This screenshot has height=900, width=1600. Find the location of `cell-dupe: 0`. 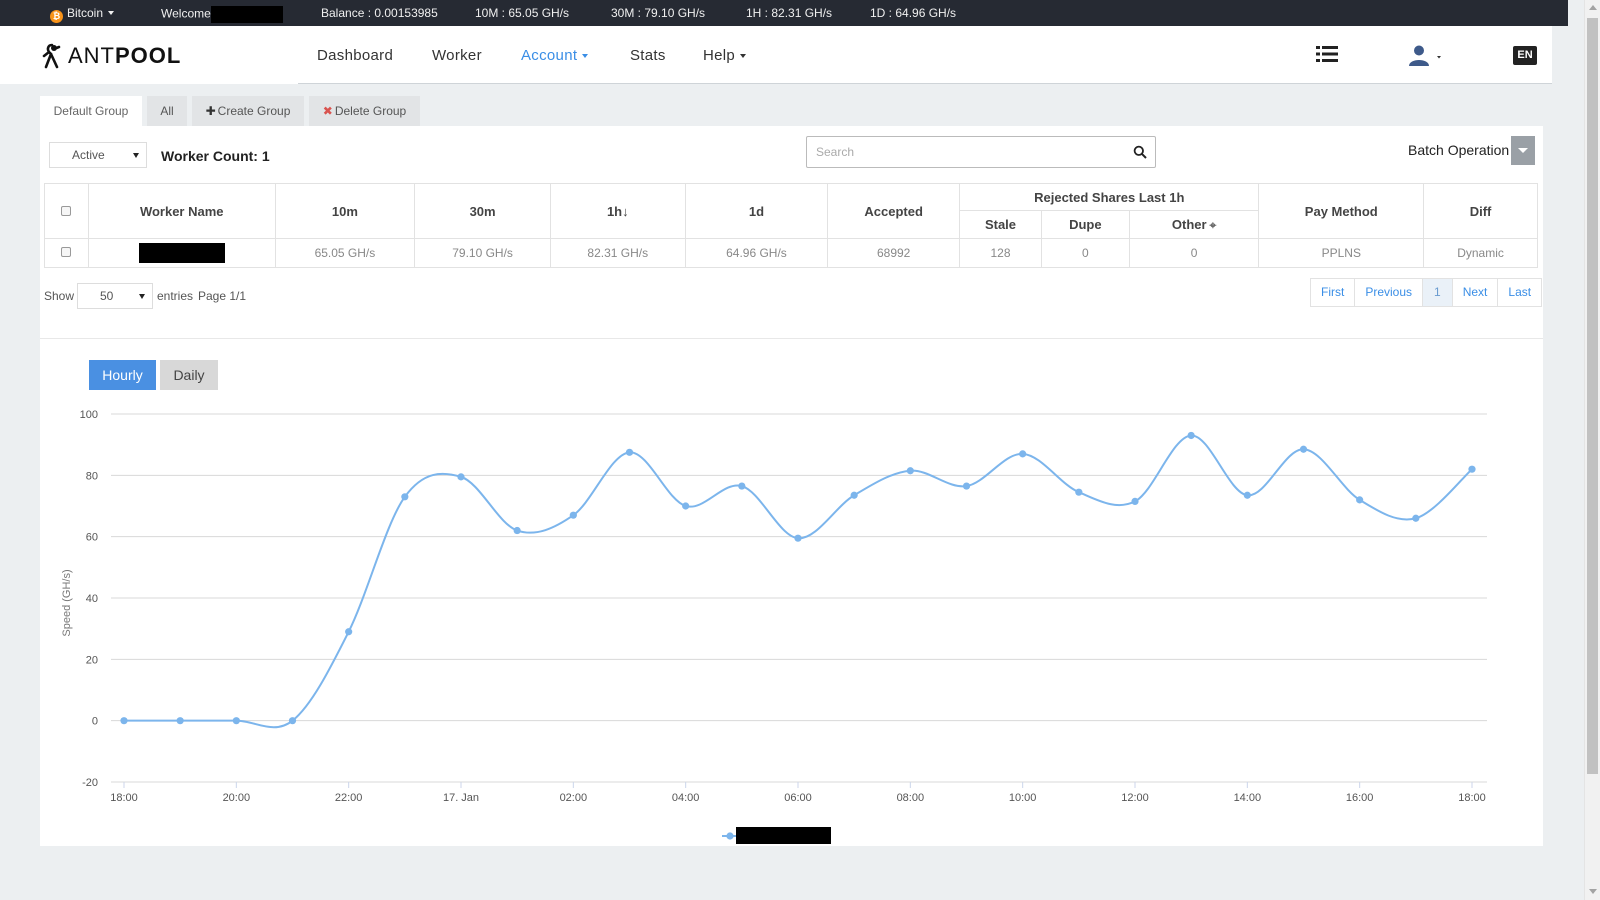

cell-dupe: 0 is located at coordinates (1085, 253).